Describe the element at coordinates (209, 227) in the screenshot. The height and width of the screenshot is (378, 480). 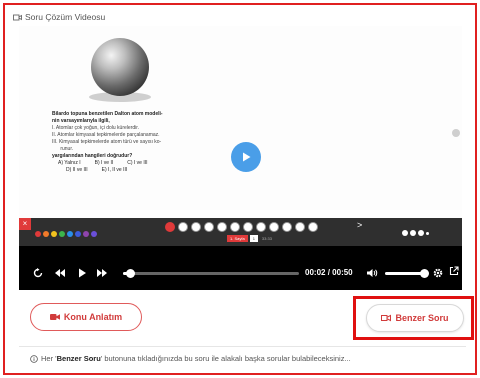
I see `eraser-tool-icon` at that location.